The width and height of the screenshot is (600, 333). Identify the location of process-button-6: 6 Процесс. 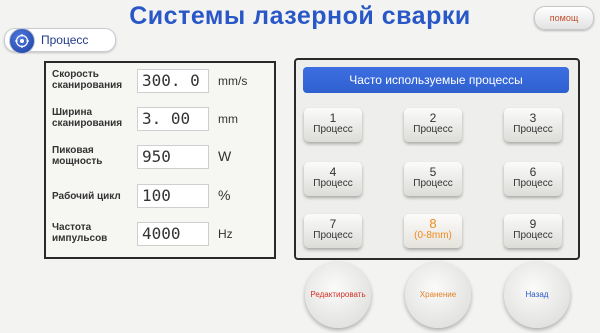
(533, 179).